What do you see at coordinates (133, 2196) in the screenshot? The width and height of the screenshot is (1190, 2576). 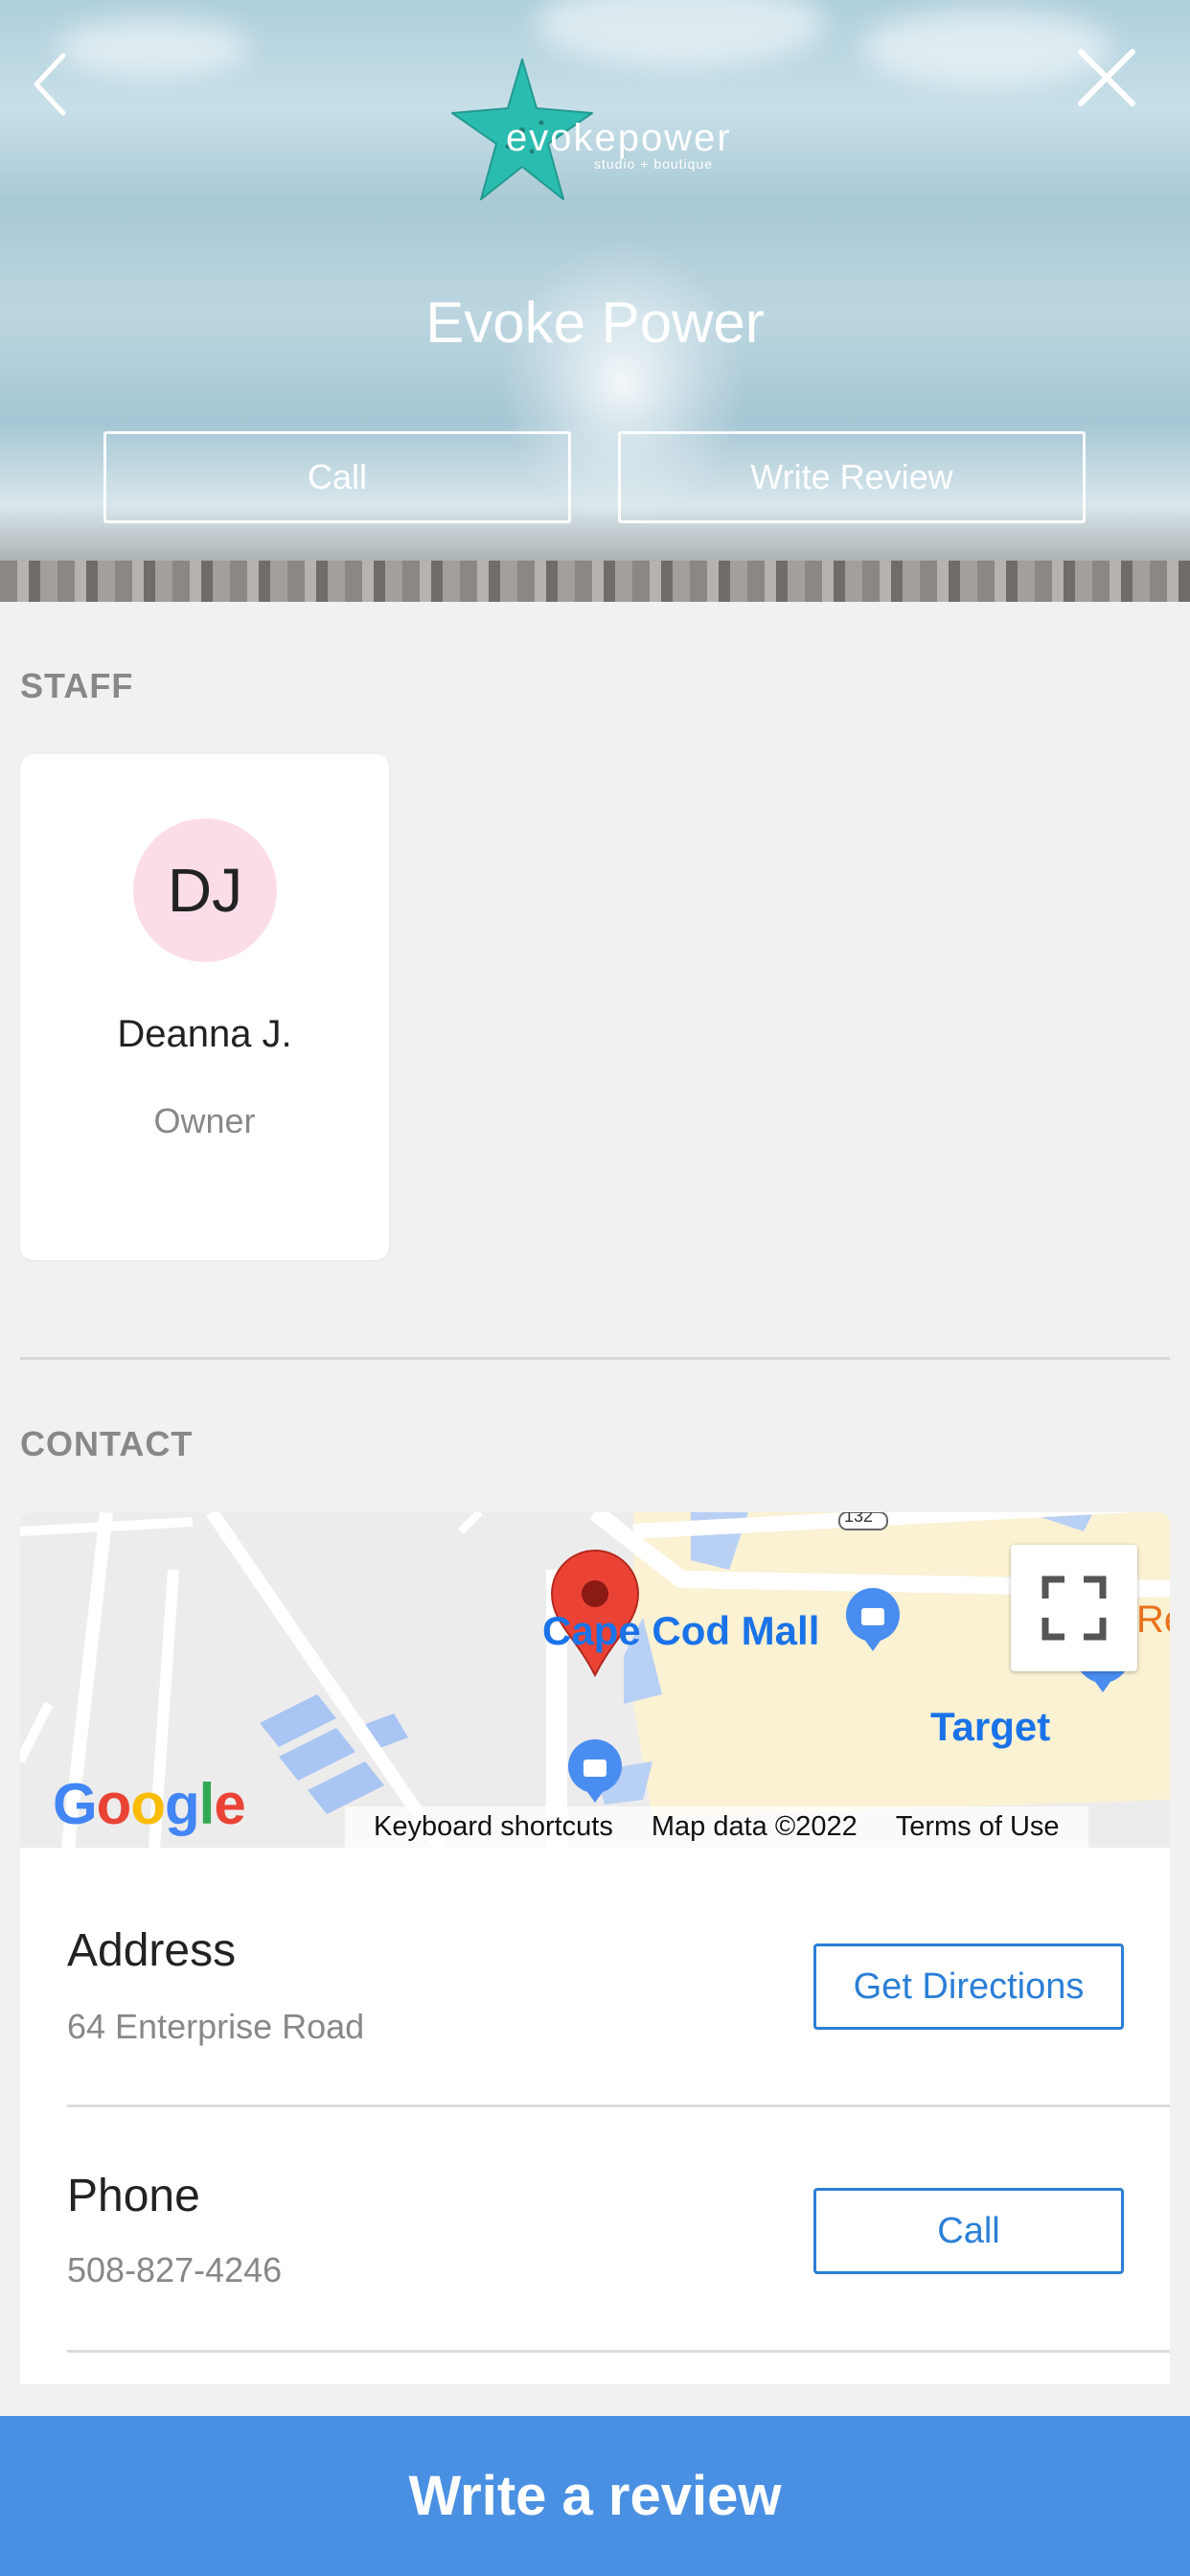 I see `phone-title: Phone` at bounding box center [133, 2196].